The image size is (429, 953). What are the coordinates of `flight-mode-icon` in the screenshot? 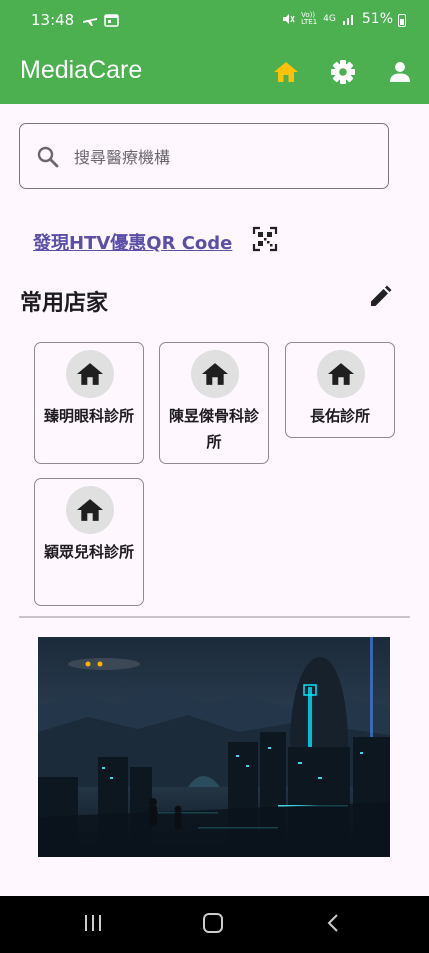 It's located at (90, 22).